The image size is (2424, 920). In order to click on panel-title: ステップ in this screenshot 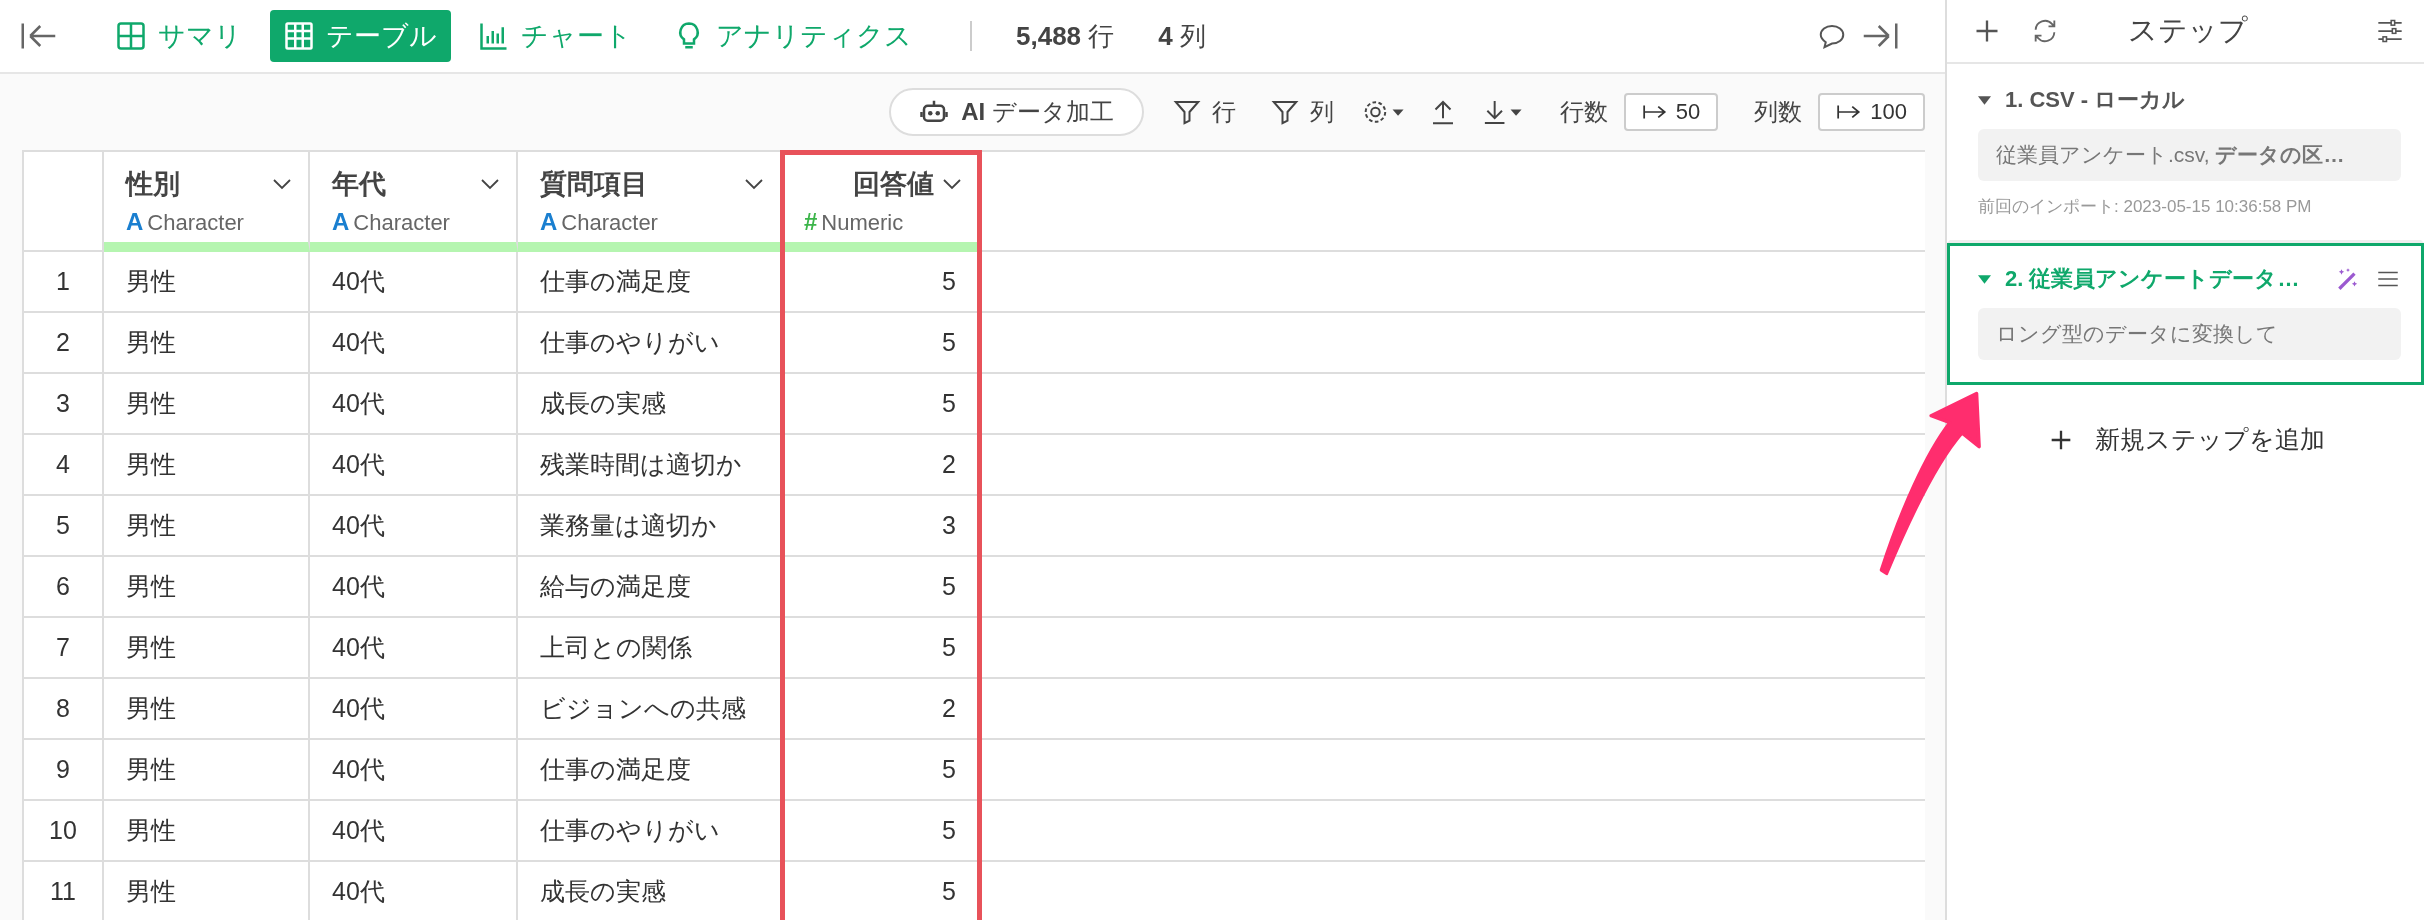, I will do `click(2187, 30)`.